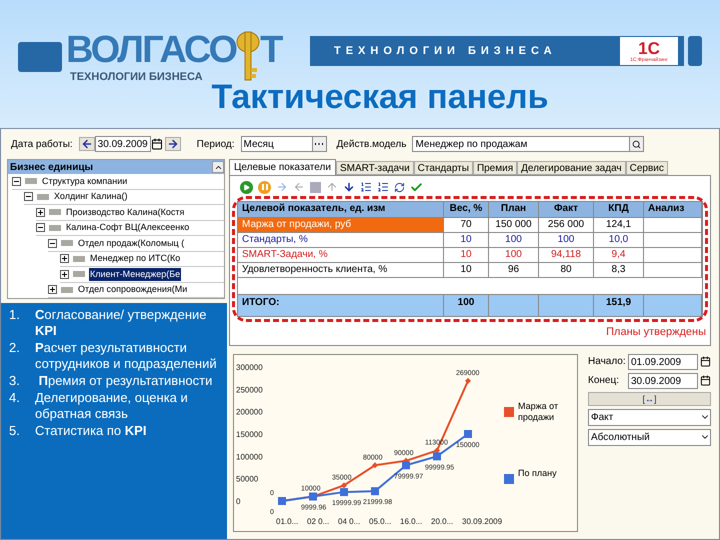 This screenshot has width=720, height=540. What do you see at coordinates (445, 51) in the screenshot?
I see `banner-text: ТЕХНОЛОГИИ БИЗНЕСА` at bounding box center [445, 51].